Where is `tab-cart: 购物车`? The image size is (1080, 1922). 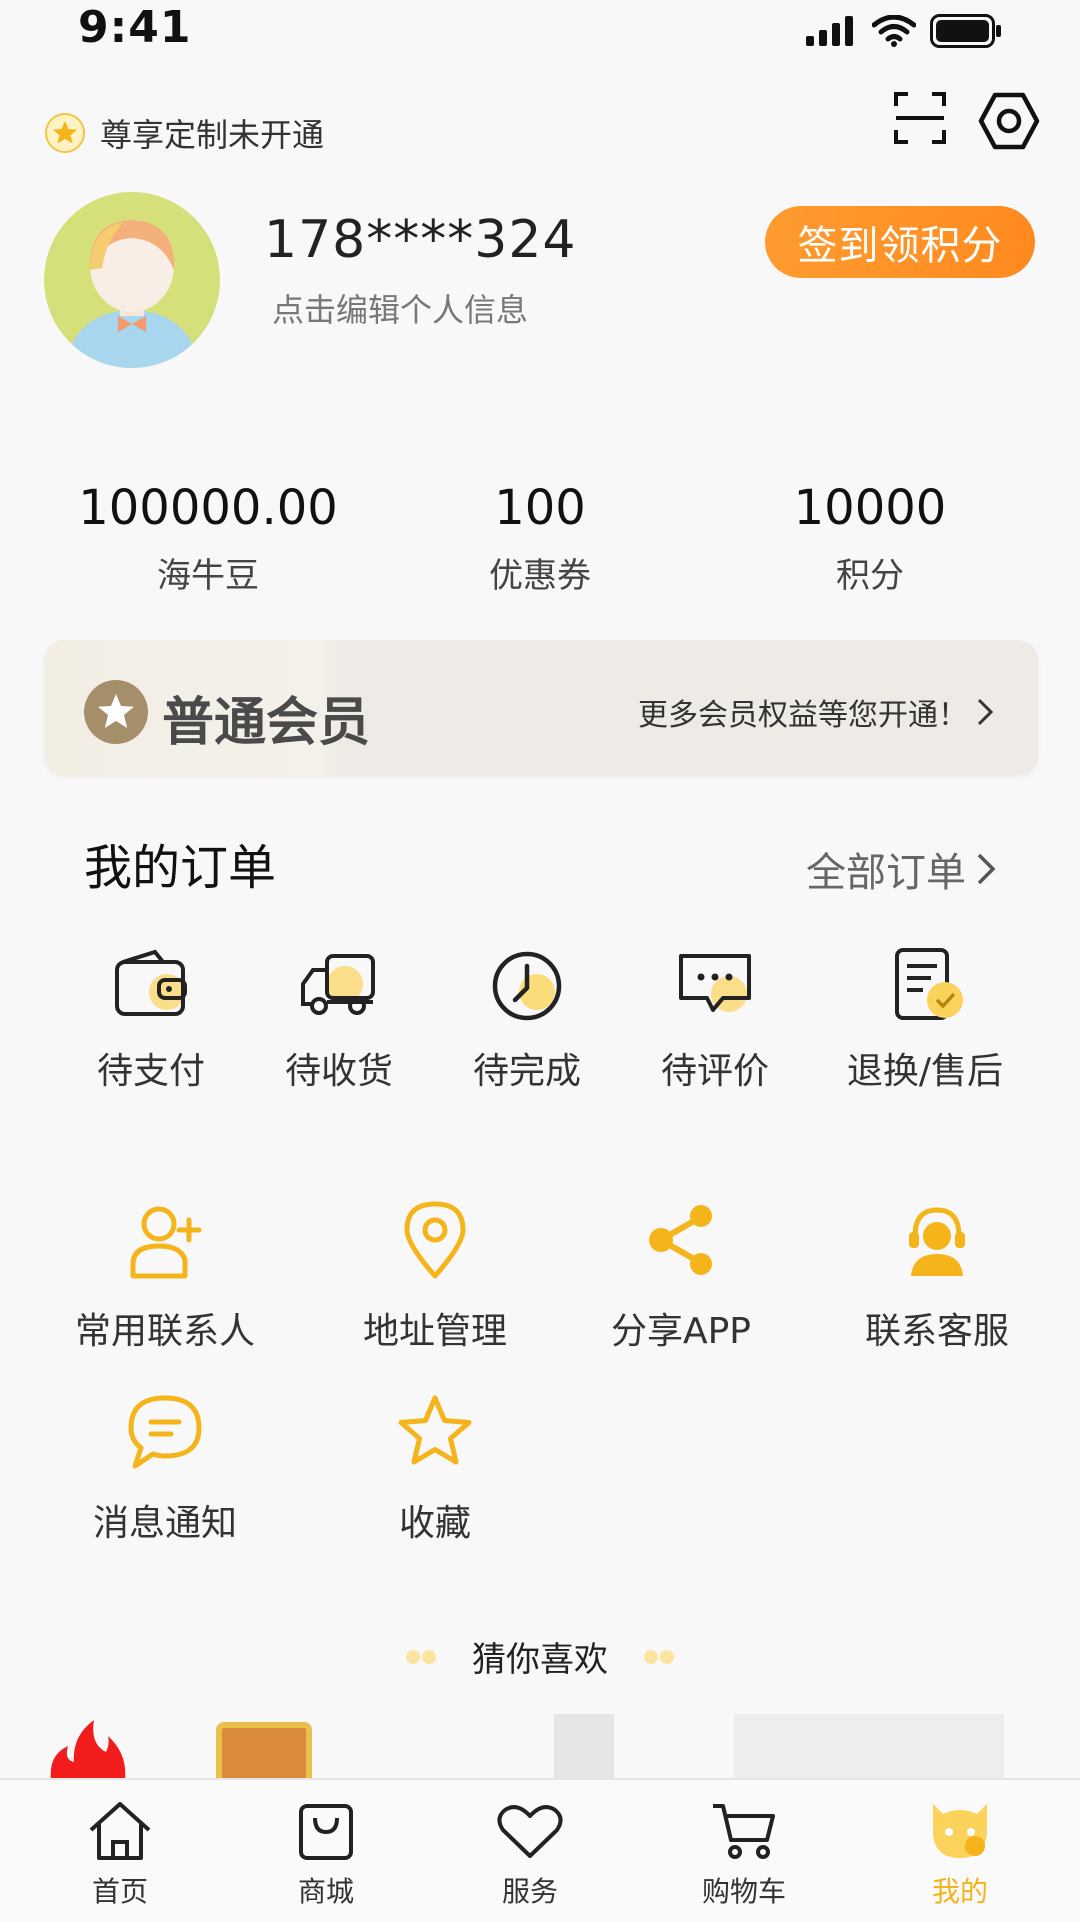
tab-cart: 购物车 is located at coordinates (744, 1855).